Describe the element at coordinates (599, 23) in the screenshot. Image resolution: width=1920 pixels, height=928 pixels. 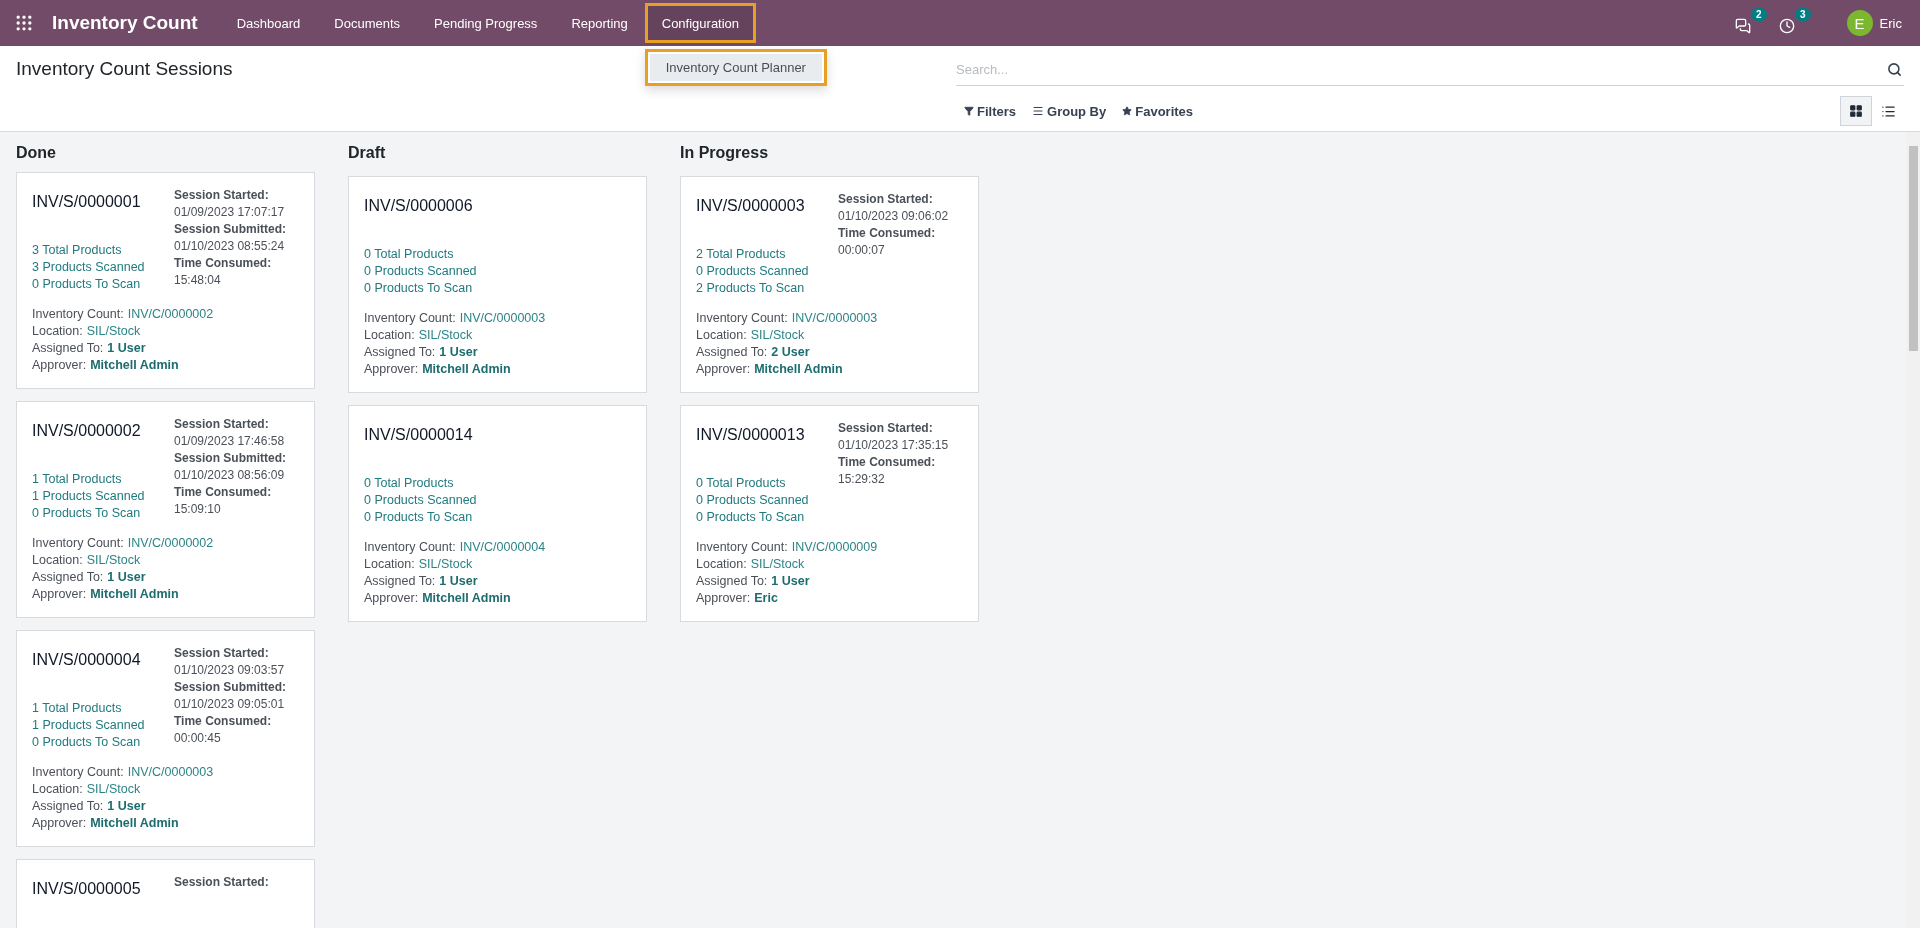
I see `menu-item: Reporting` at that location.